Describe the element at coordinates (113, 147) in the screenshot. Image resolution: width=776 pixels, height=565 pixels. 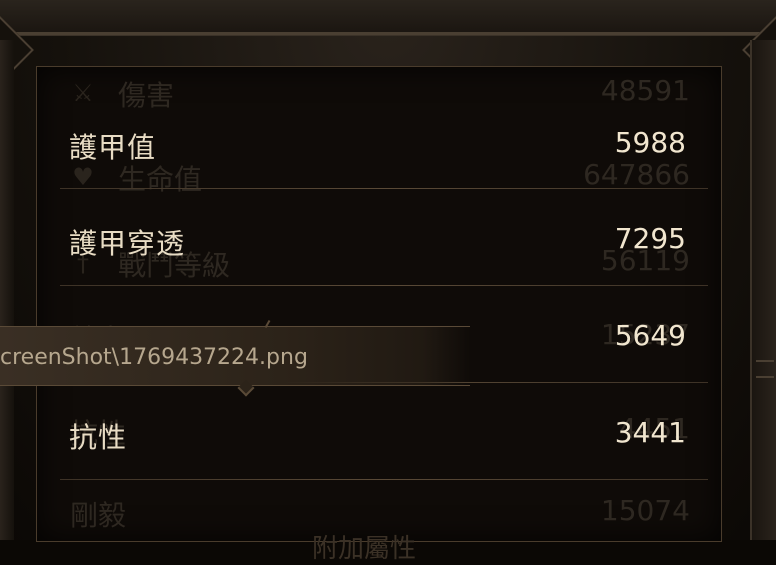
I see `stat-label: 護甲值` at that location.